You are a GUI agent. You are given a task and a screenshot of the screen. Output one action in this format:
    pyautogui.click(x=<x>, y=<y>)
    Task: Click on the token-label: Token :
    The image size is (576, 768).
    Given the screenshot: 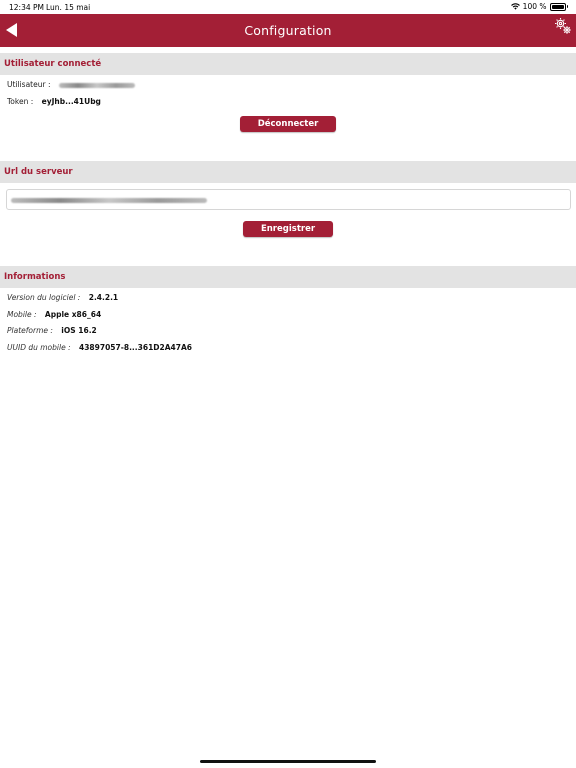 What is the action you would take?
    pyautogui.click(x=20, y=101)
    